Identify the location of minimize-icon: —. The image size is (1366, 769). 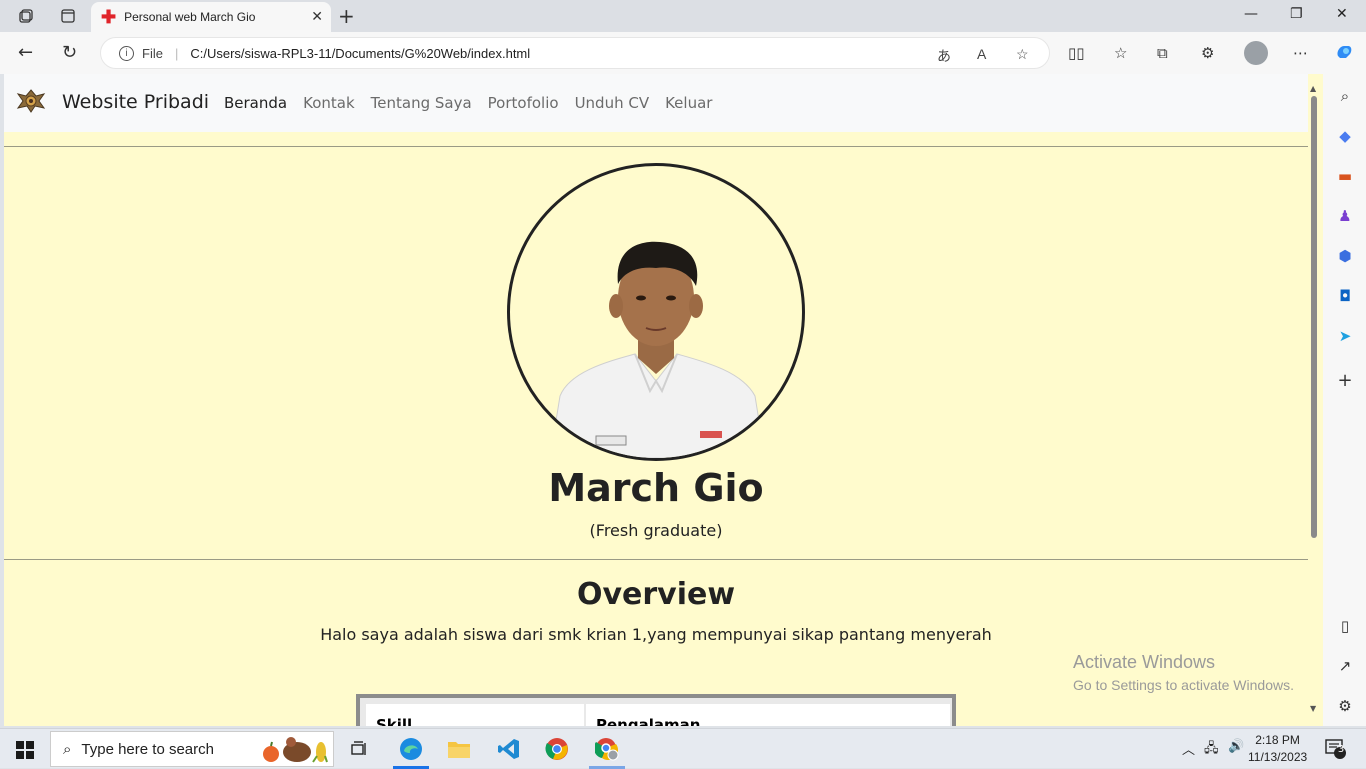
(1251, 14).